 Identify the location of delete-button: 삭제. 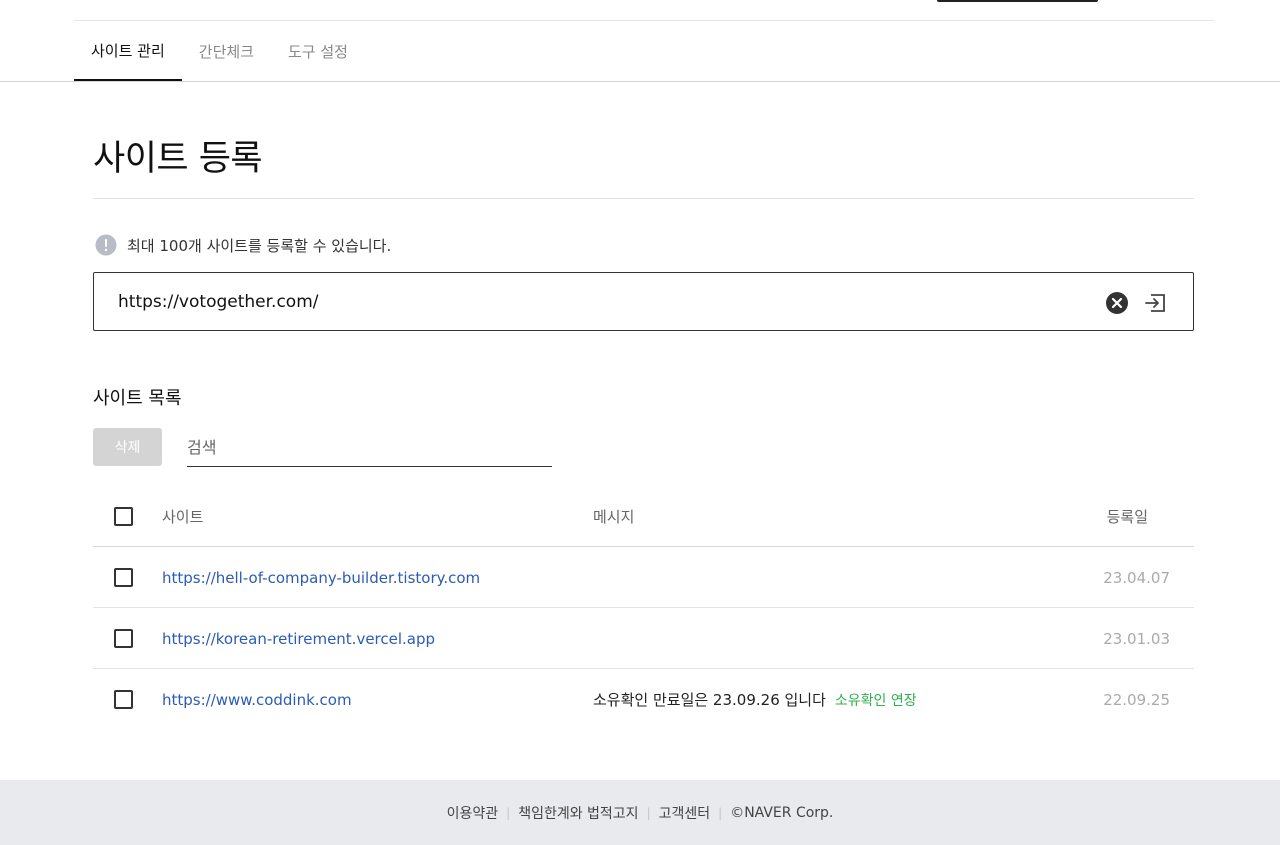
(127, 447).